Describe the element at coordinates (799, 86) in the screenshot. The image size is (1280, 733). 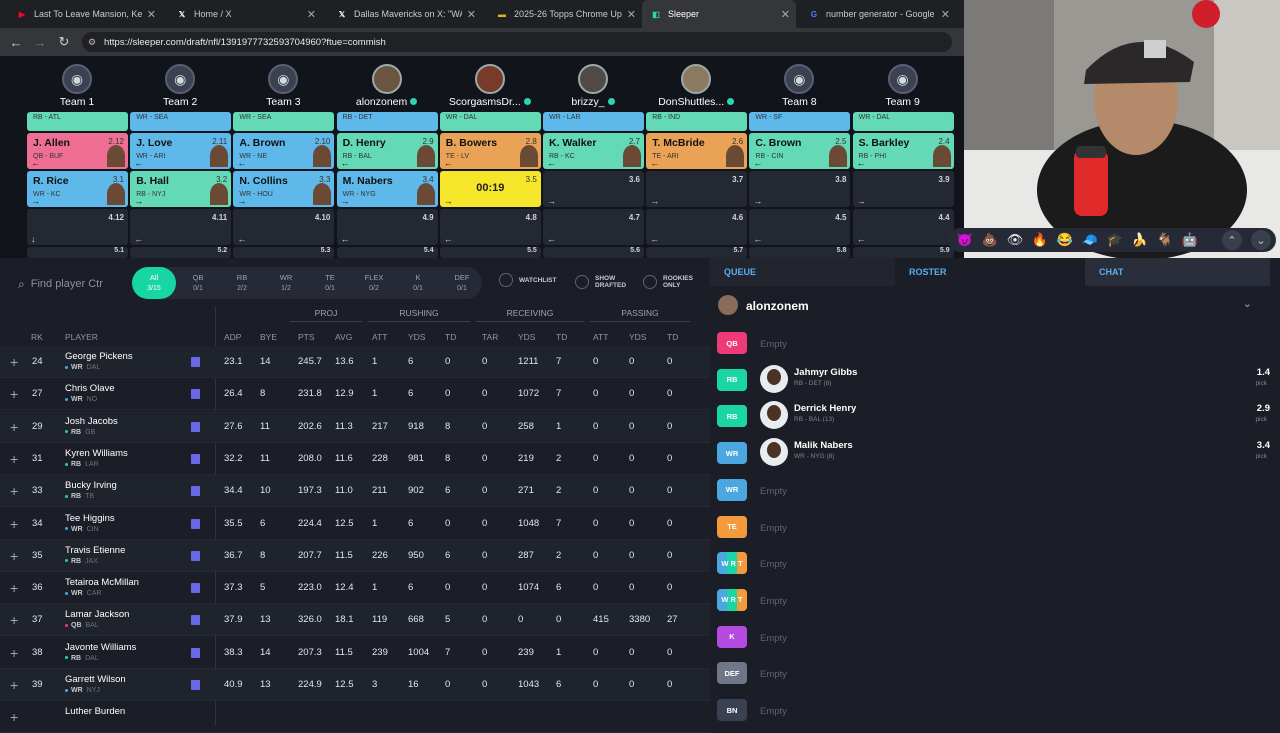
I see `team-header: ◉ Team 8` at that location.